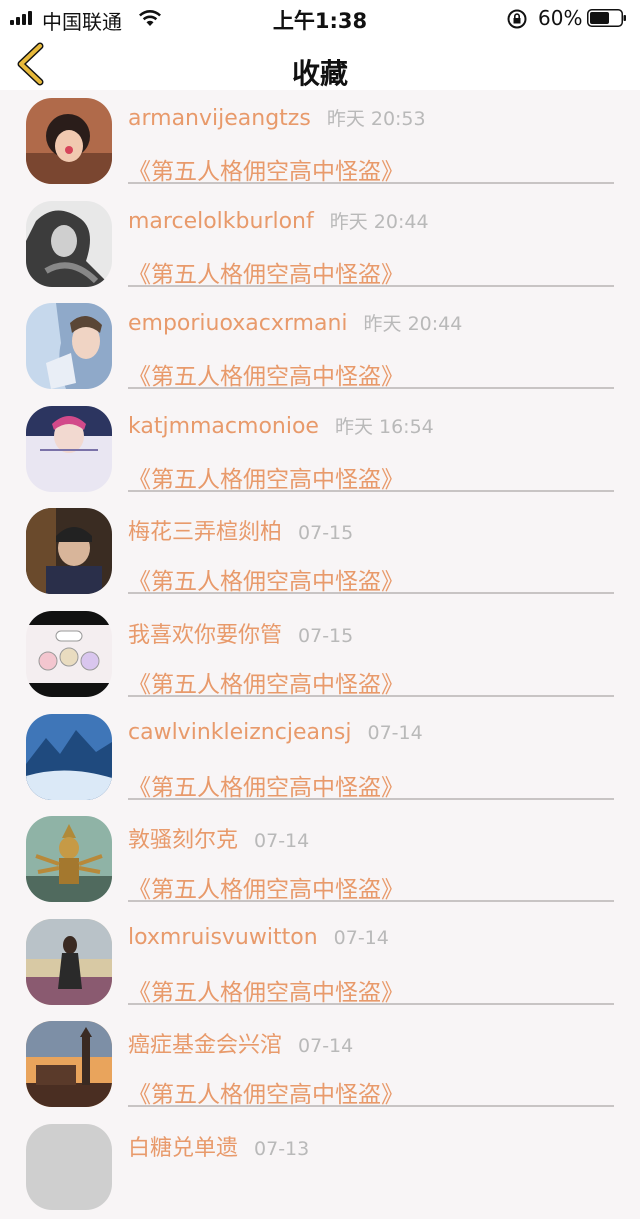  What do you see at coordinates (223, 426) in the screenshot?
I see `user-name: katjmmacmonioe` at bounding box center [223, 426].